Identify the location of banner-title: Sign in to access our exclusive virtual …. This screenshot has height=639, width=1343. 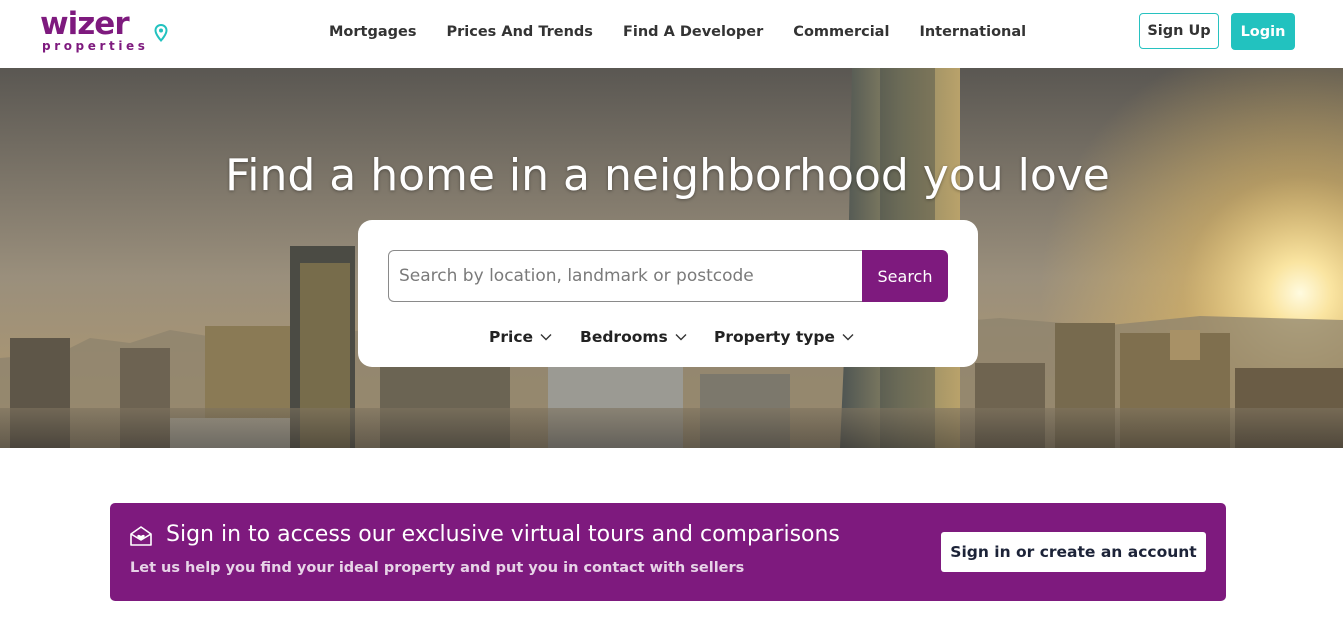
(503, 534).